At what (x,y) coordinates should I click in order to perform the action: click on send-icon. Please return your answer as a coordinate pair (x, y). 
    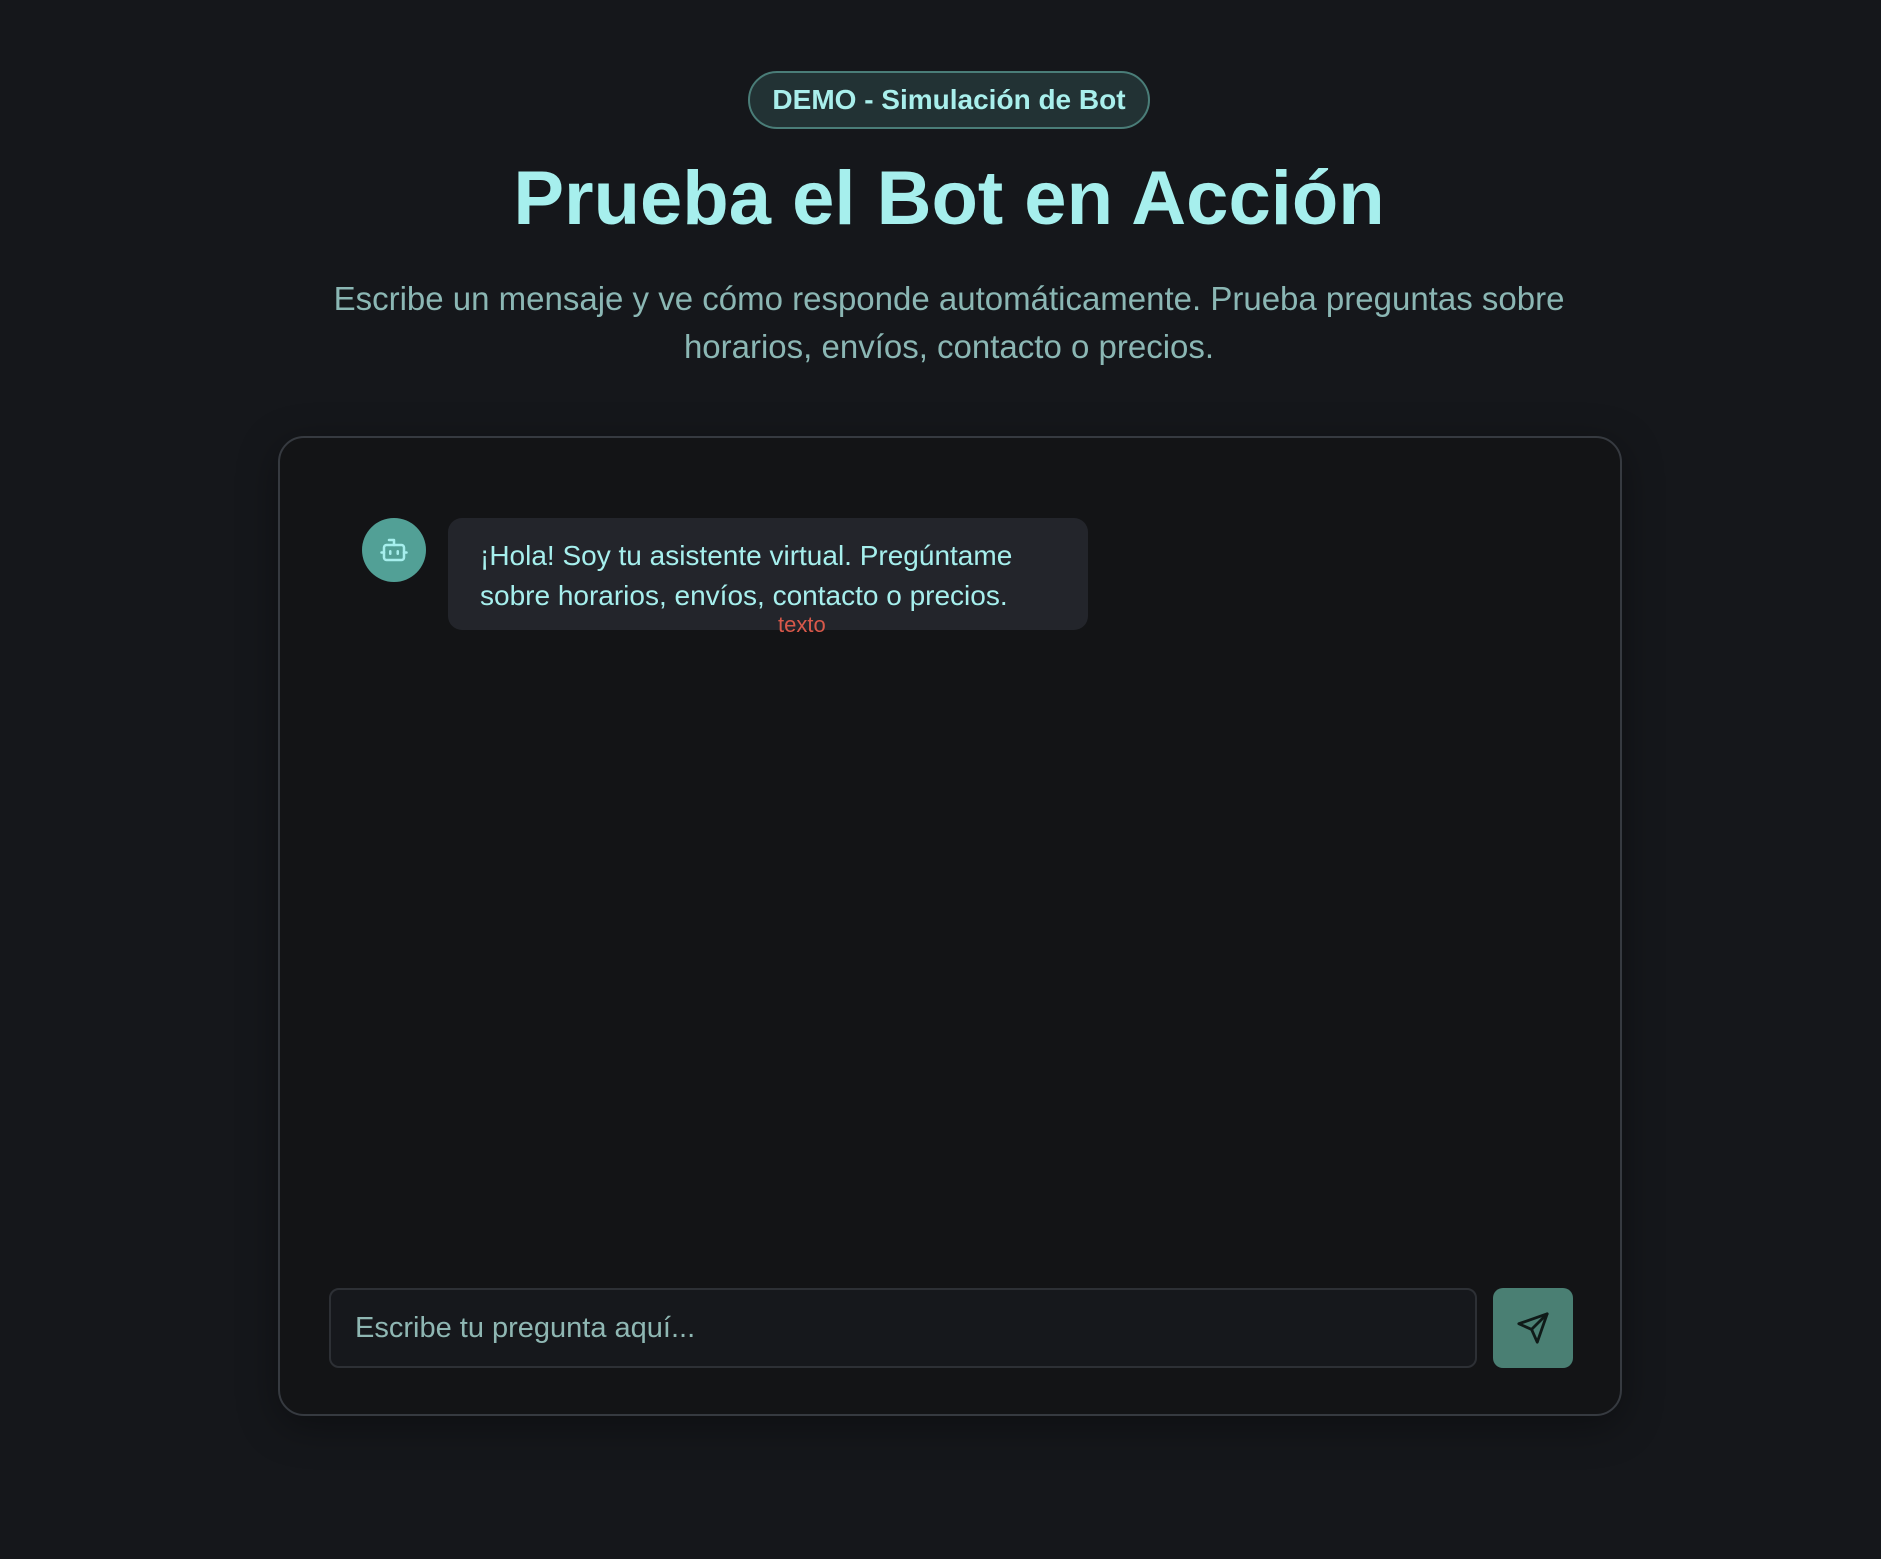
    Looking at the image, I should click on (1533, 1328).